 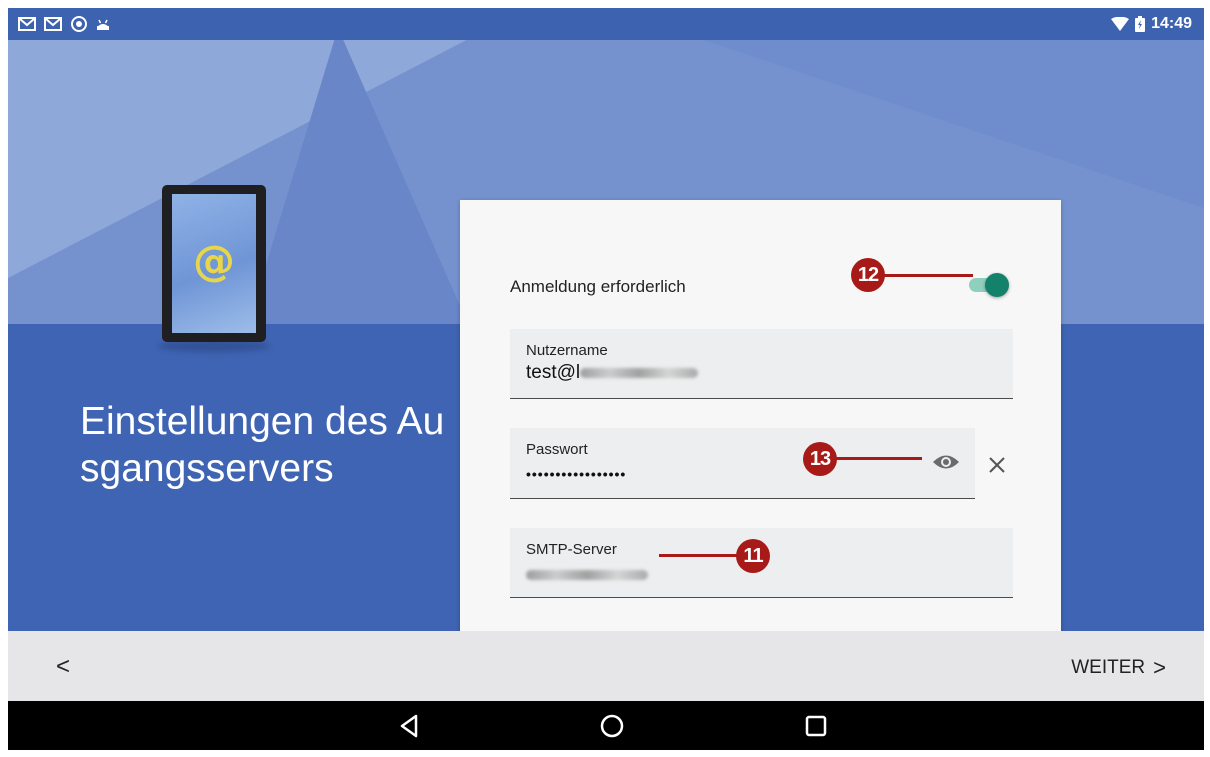 What do you see at coordinates (571, 549) in the screenshot?
I see `smtp-server-label: SMTP-Server` at bounding box center [571, 549].